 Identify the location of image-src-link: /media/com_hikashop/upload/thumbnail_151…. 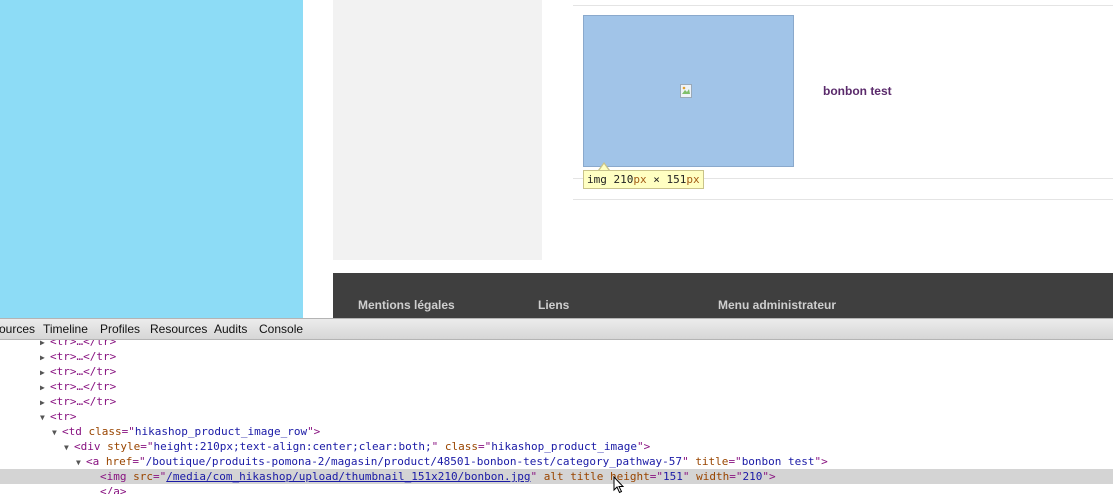
(348, 476).